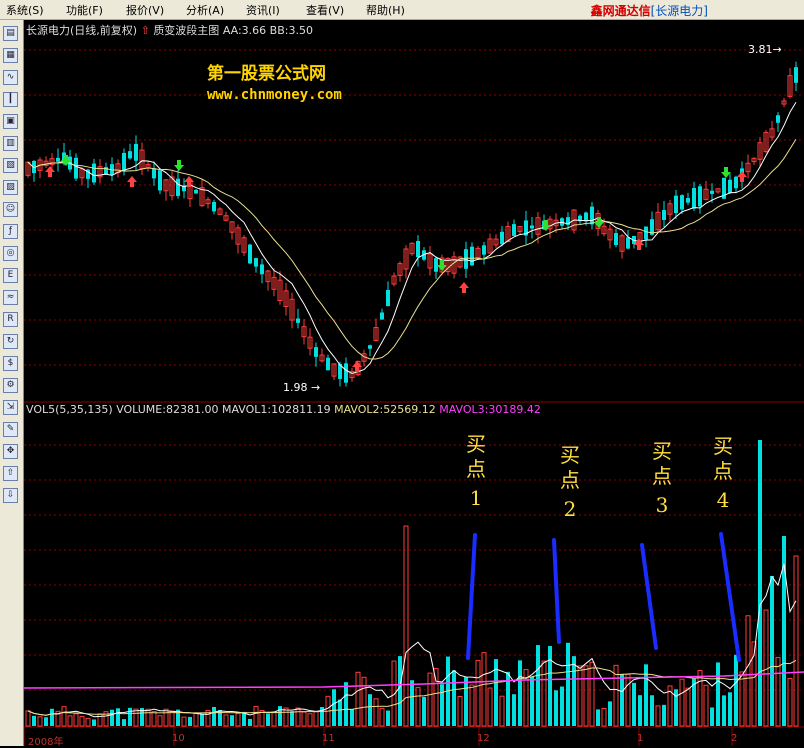 This screenshot has height=748, width=804. I want to click on table-icon: ▥, so click(10, 143).